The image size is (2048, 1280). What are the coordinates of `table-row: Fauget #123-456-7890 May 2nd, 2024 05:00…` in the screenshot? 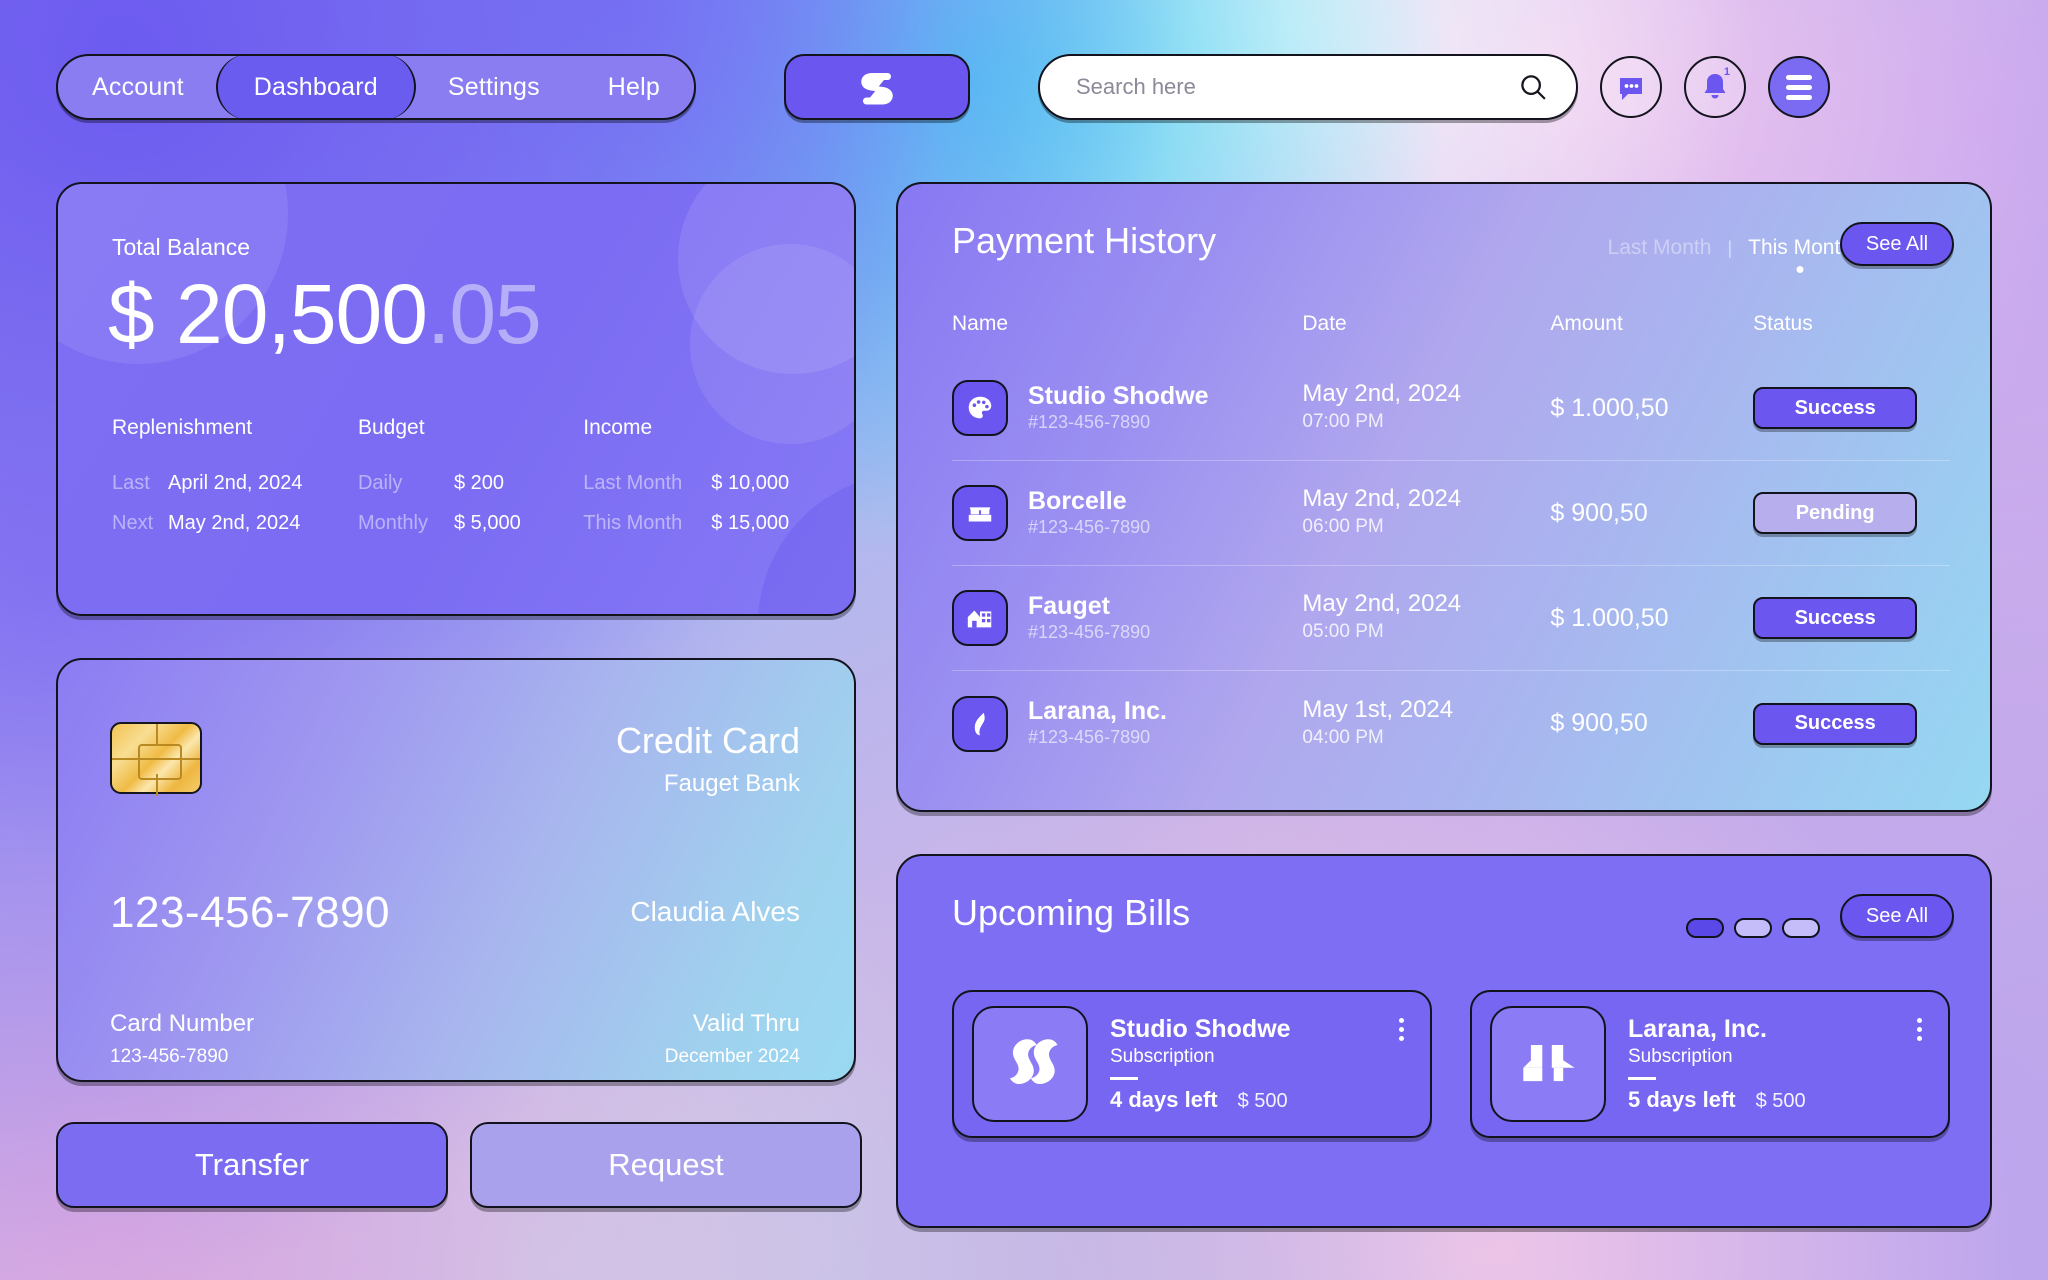 It's located at (1451, 618).